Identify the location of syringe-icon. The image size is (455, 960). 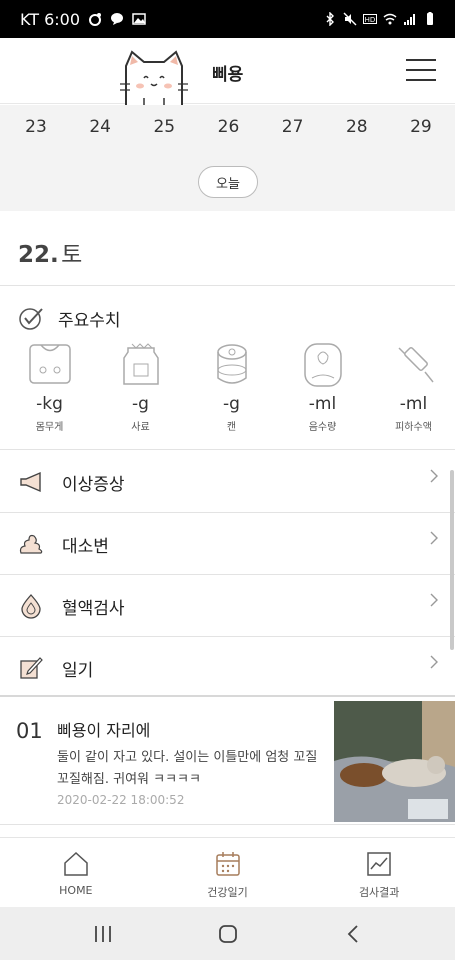
(415, 365).